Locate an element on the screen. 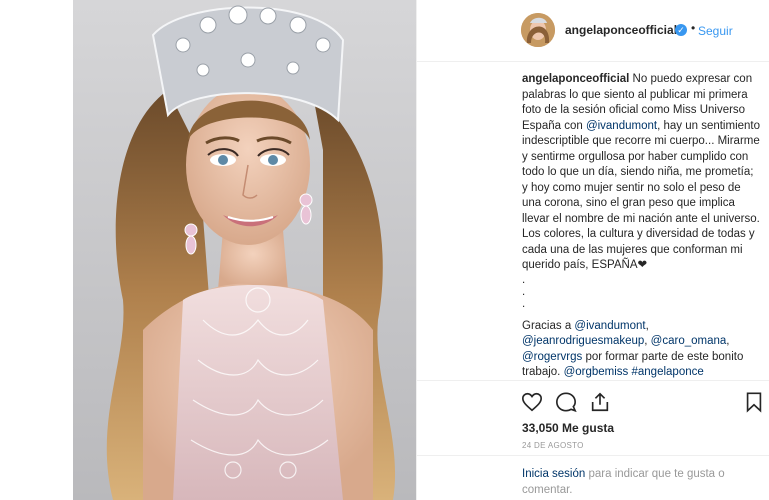 This screenshot has width=769, height=500. likes-number: 33,050 is located at coordinates (540, 428).